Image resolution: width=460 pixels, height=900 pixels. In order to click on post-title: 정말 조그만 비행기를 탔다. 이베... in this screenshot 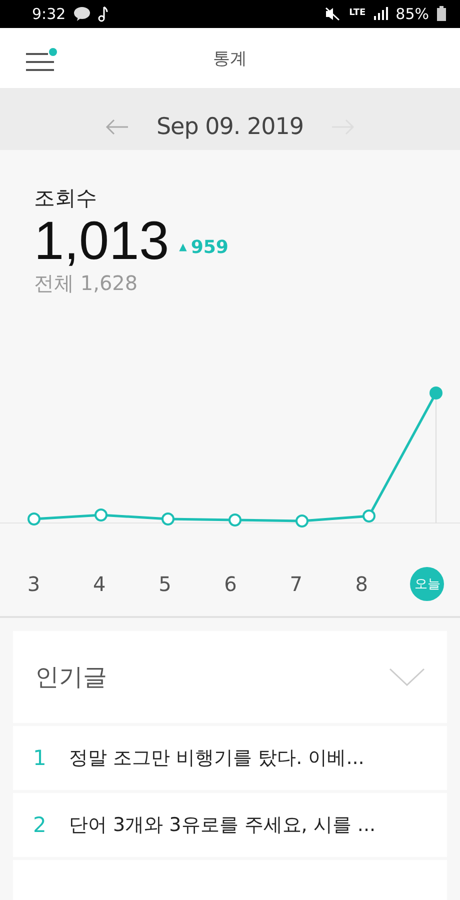, I will do `click(216, 758)`.